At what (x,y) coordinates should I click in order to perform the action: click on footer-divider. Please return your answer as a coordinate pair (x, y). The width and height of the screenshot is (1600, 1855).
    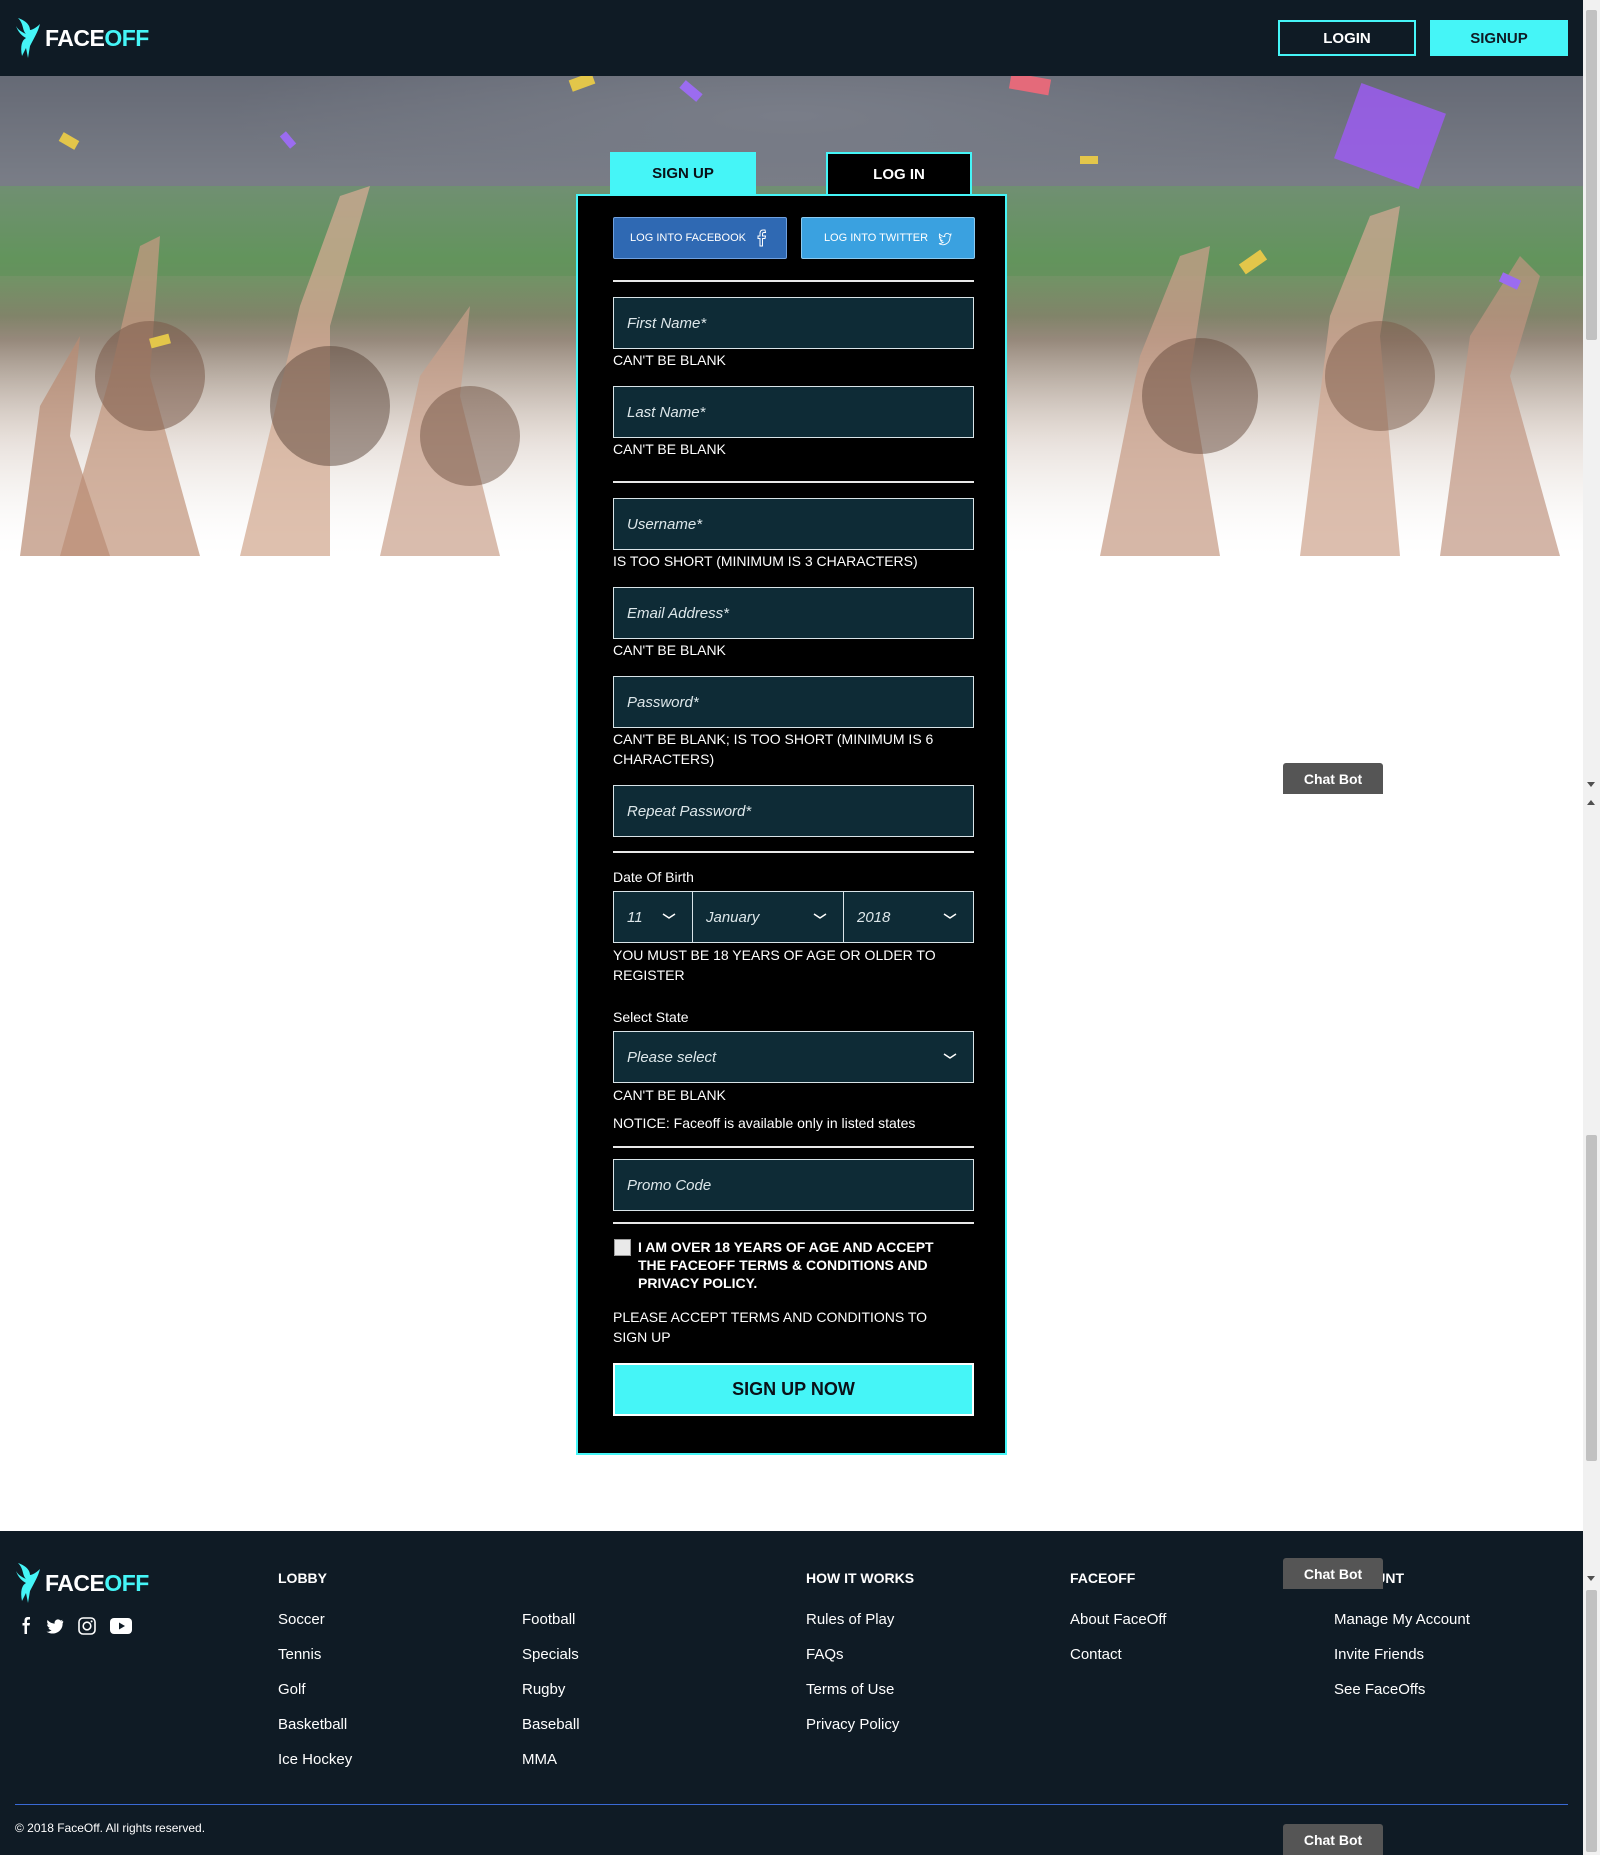
    Looking at the image, I should click on (791, 1804).